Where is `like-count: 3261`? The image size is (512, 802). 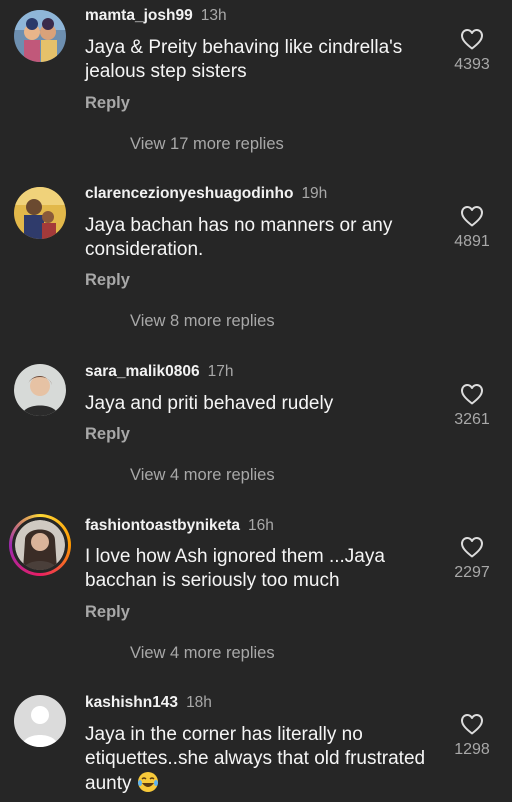
like-count: 3261 is located at coordinates (472, 419).